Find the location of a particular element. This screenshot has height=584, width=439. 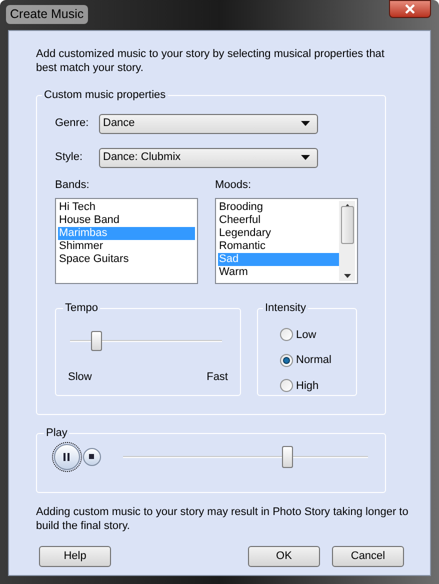

list-box: Hi Tech House Band Marimbas Shimmer Space Guitars is located at coordinates (126, 241).